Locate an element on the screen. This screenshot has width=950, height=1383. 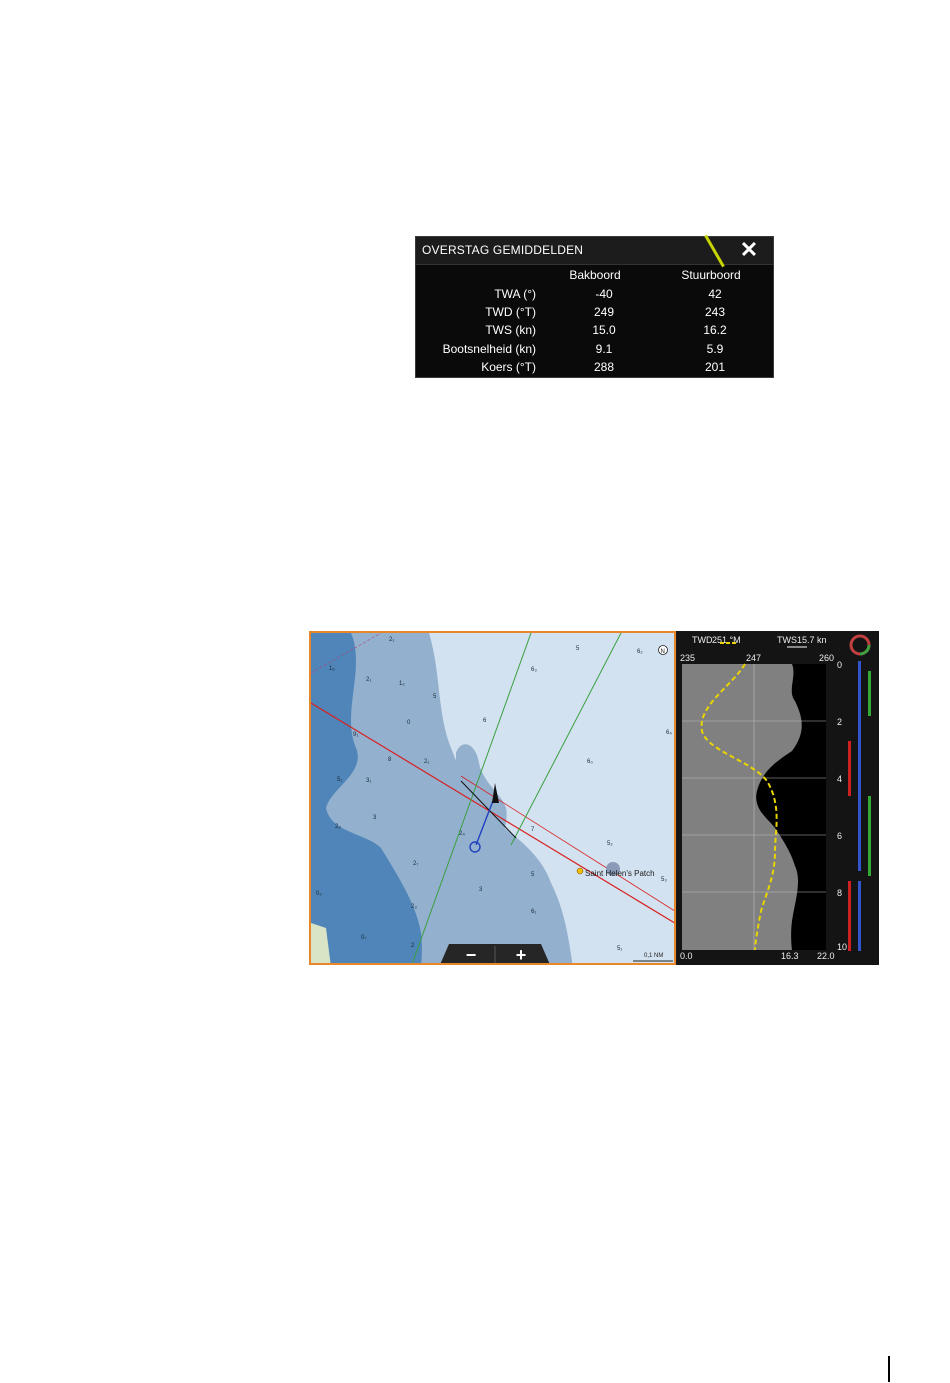
depth-sounding: 1₂ is located at coordinates (402, 684).